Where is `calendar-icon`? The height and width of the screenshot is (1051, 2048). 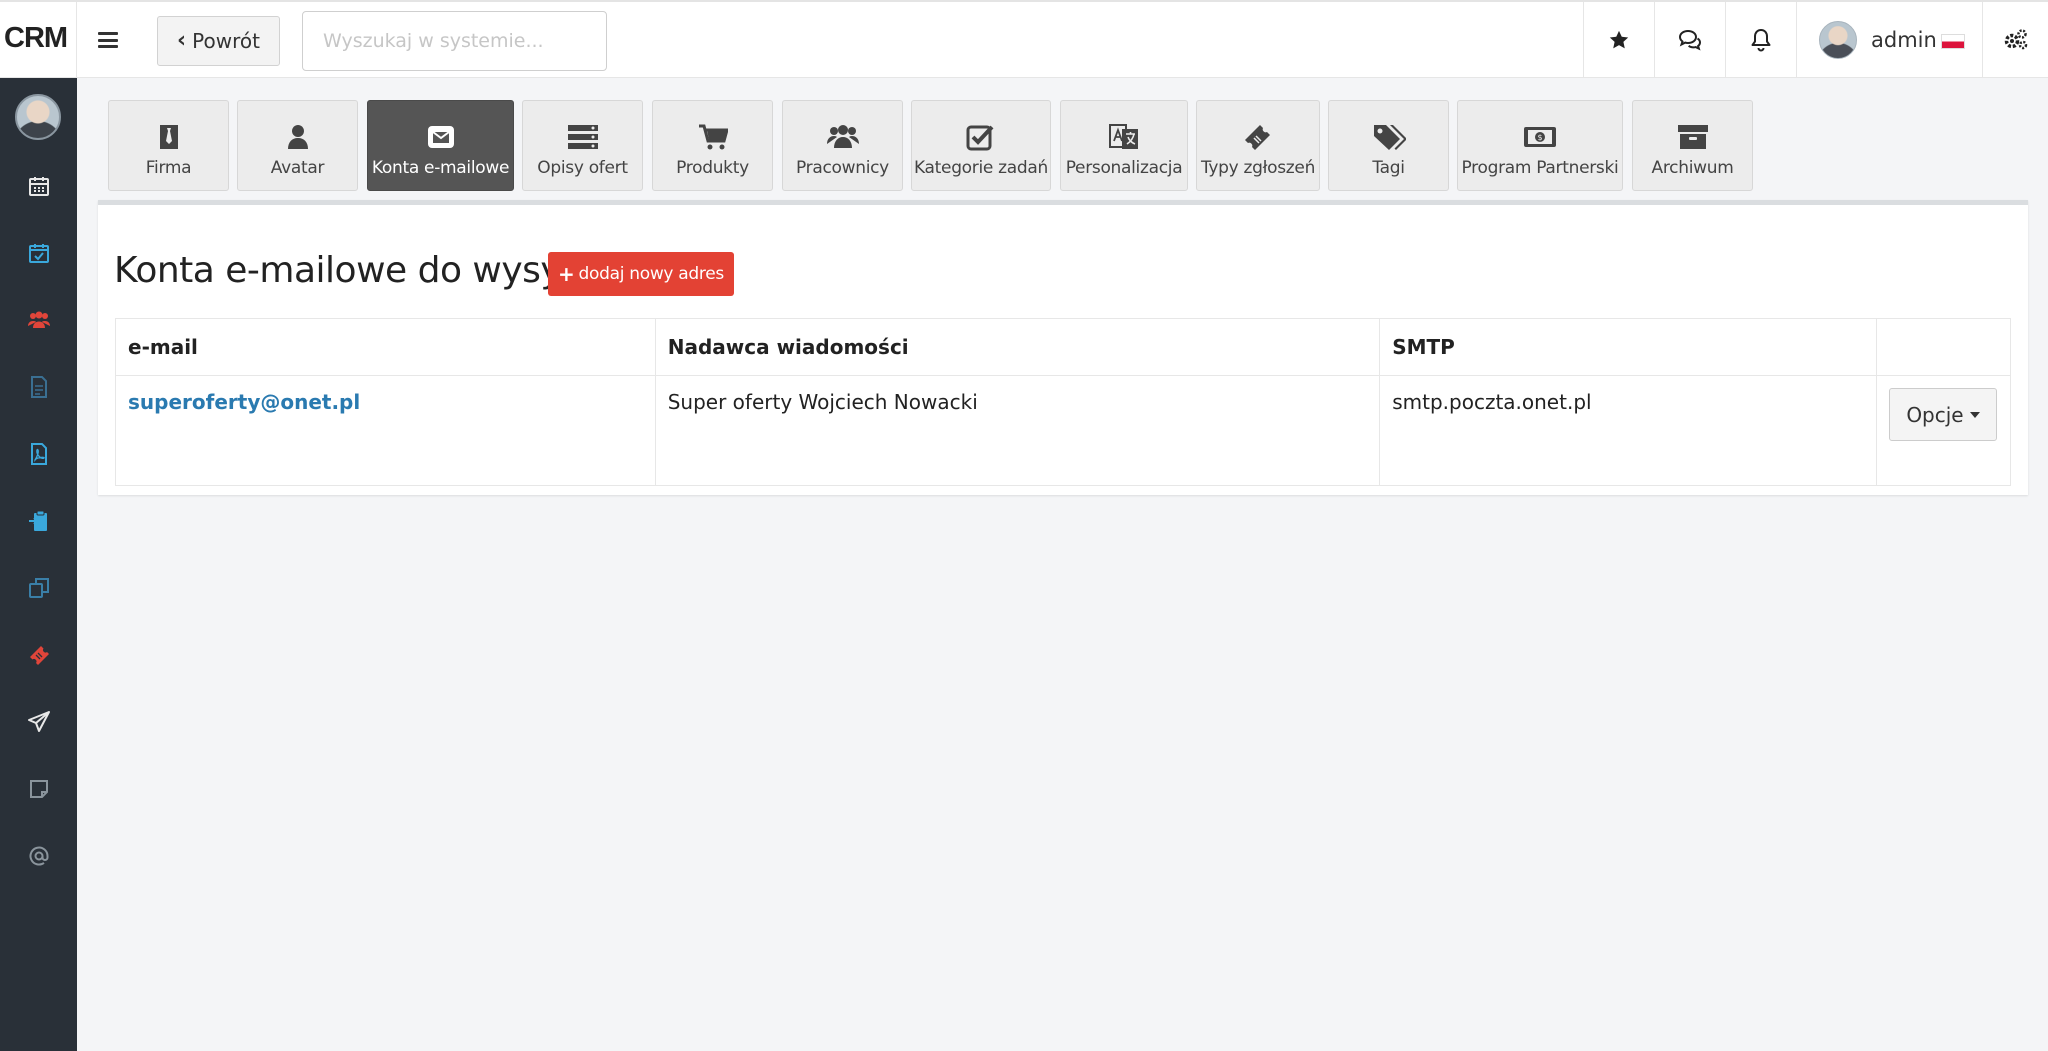
calendar-icon is located at coordinates (38, 186).